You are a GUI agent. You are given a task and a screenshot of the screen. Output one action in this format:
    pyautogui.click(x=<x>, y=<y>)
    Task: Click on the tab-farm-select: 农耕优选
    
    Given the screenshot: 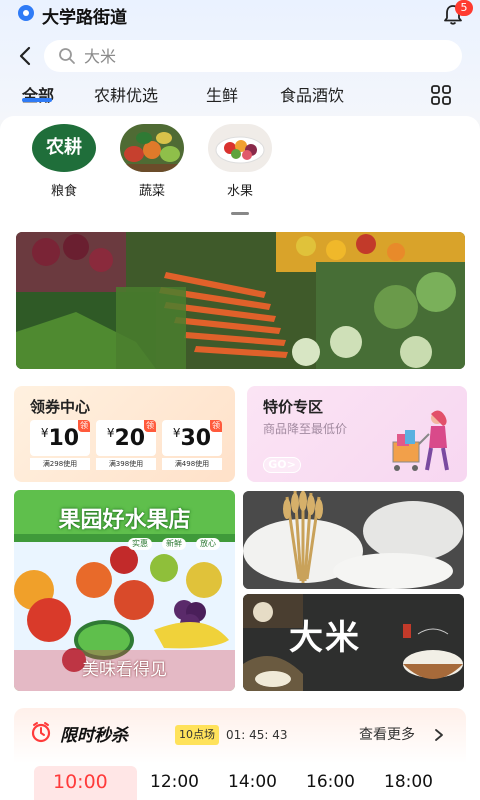 What is the action you would take?
    pyautogui.click(x=126, y=94)
    